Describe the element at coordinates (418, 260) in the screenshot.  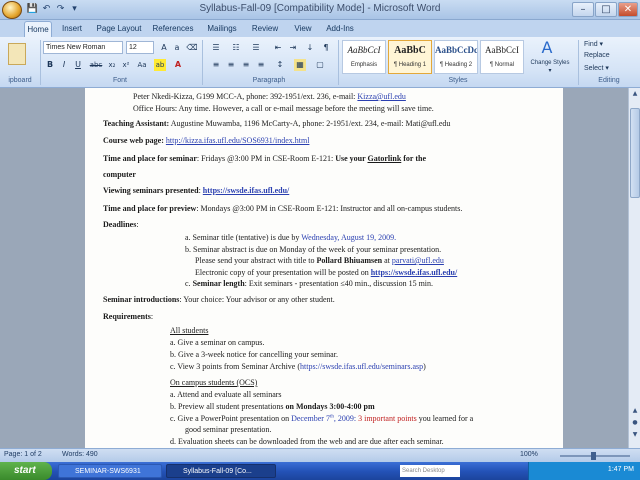
I see `hyperlink: parvati@ufl.edu` at that location.